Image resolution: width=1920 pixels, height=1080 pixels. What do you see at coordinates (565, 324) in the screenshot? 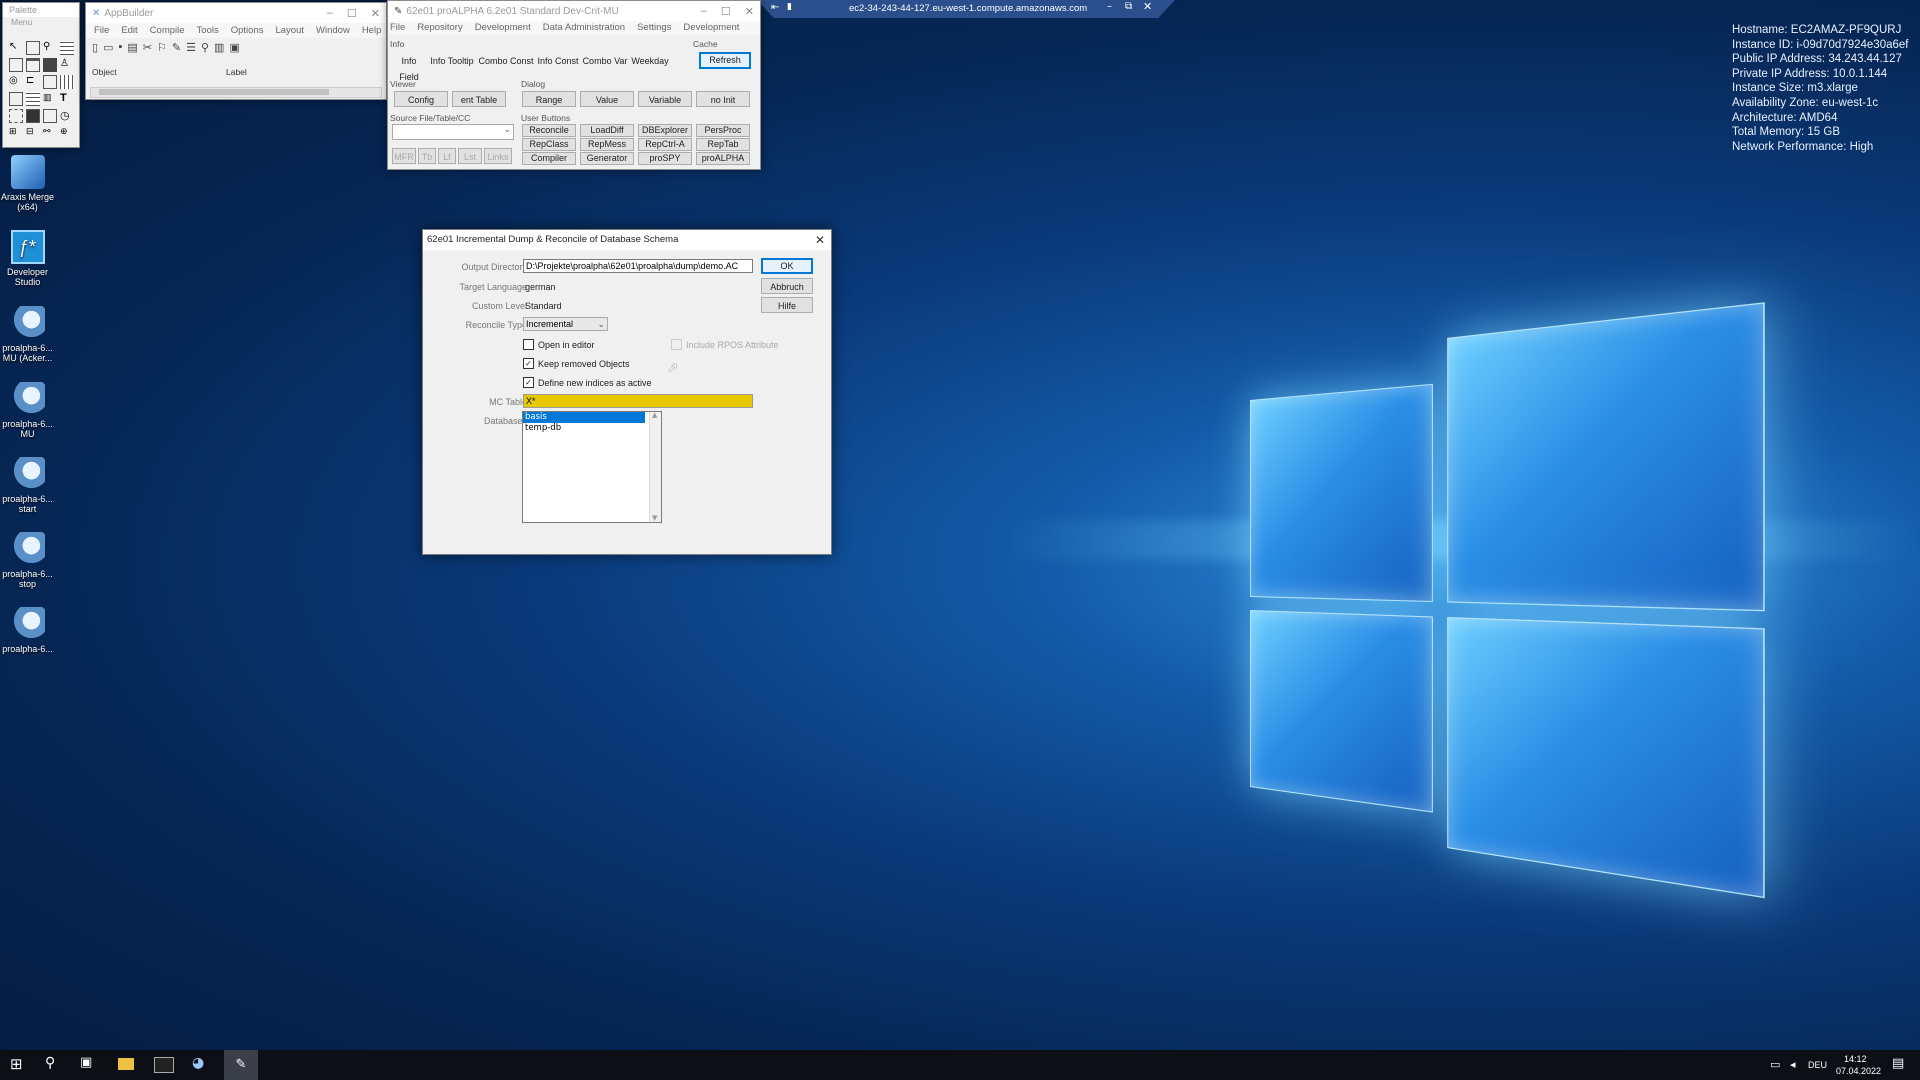
I see `reconcile-type-select: Incremental ⌄` at bounding box center [565, 324].